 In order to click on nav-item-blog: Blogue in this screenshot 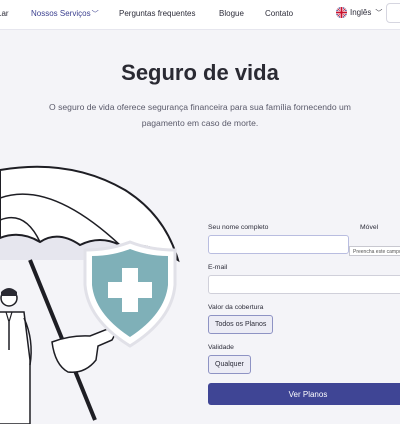, I will do `click(231, 13)`.